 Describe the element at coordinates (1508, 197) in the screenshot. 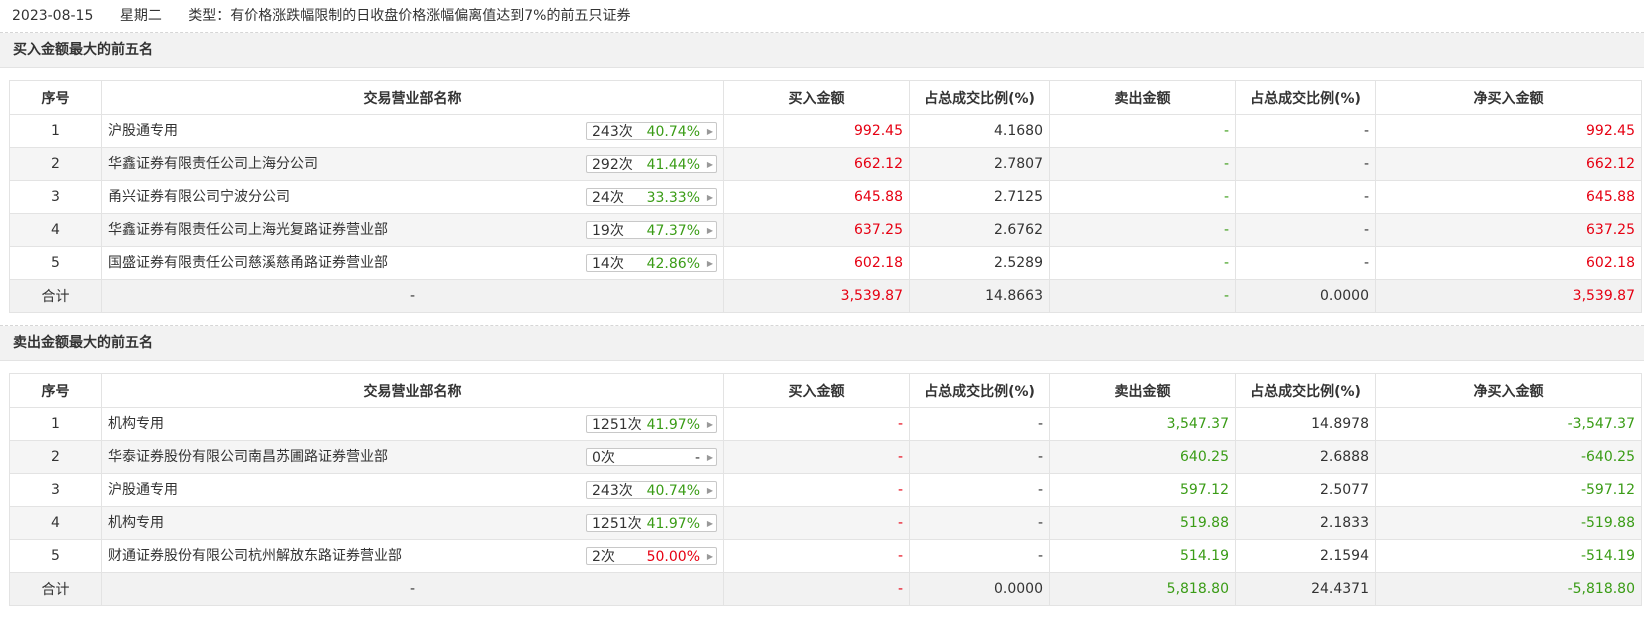

I see `net-amount: 645.88` at that location.